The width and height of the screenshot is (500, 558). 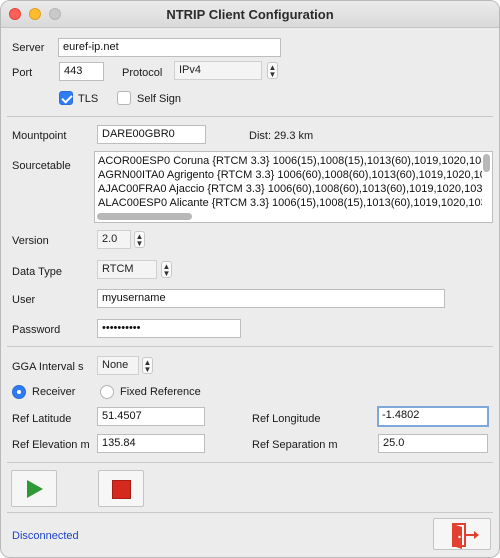 What do you see at coordinates (114, 239) in the screenshot?
I see `version-select: 2.0` at bounding box center [114, 239].